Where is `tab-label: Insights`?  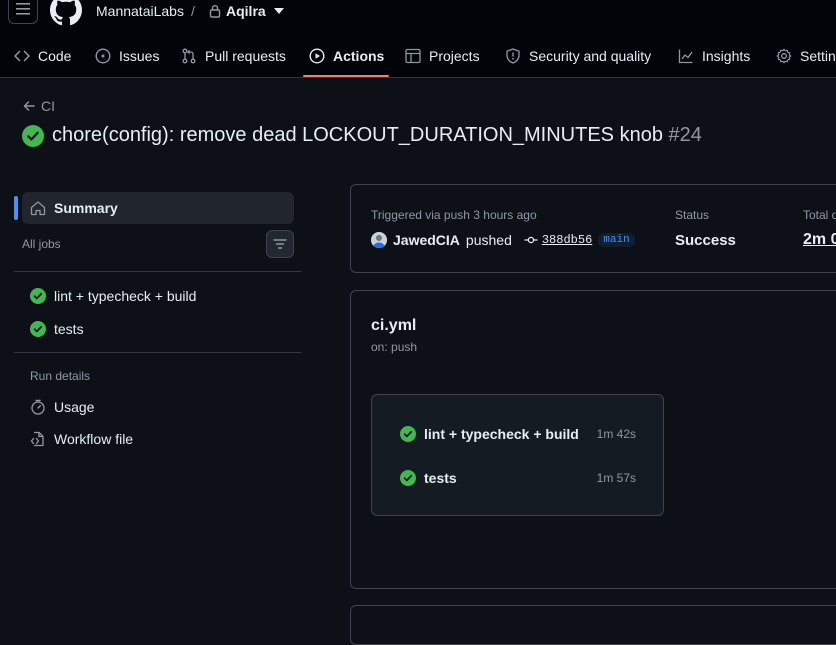 tab-label: Insights is located at coordinates (726, 56).